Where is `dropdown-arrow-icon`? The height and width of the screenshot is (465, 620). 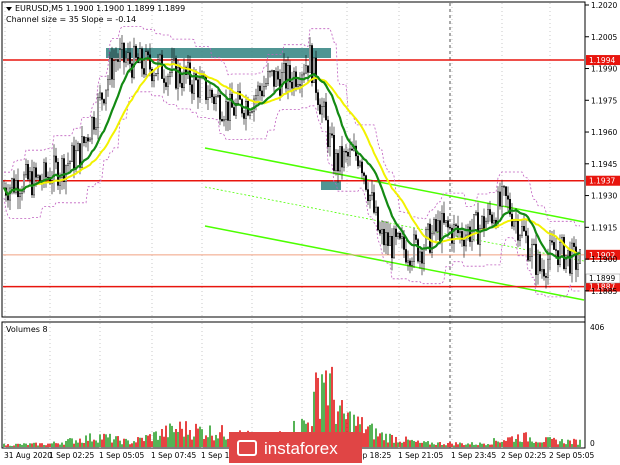
dropdown-arrow-icon is located at coordinates (9, 9).